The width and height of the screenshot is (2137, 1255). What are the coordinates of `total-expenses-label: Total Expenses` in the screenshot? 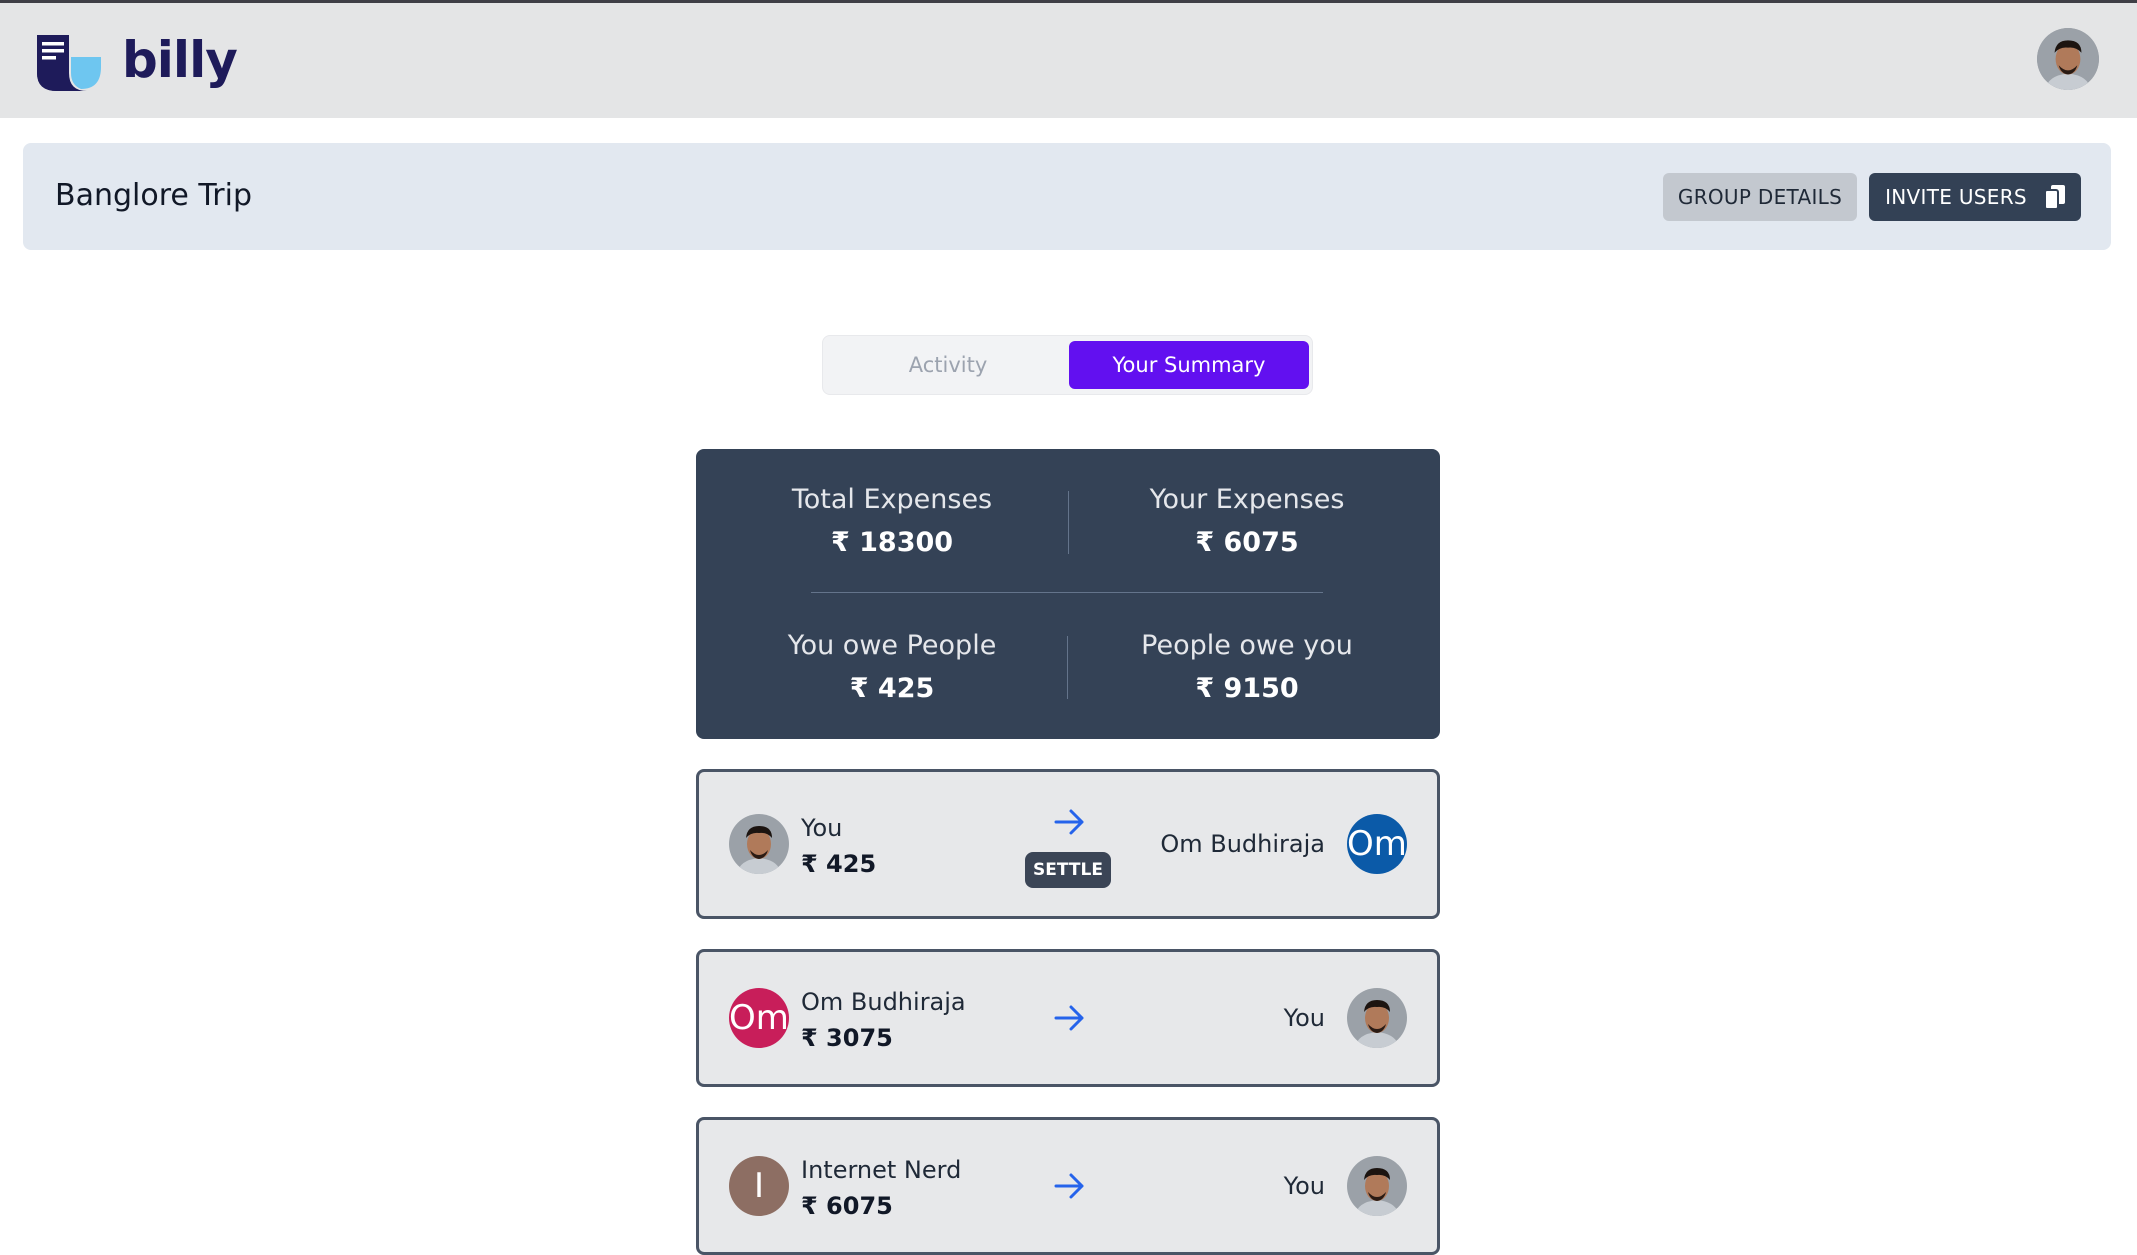 It's located at (892, 499).